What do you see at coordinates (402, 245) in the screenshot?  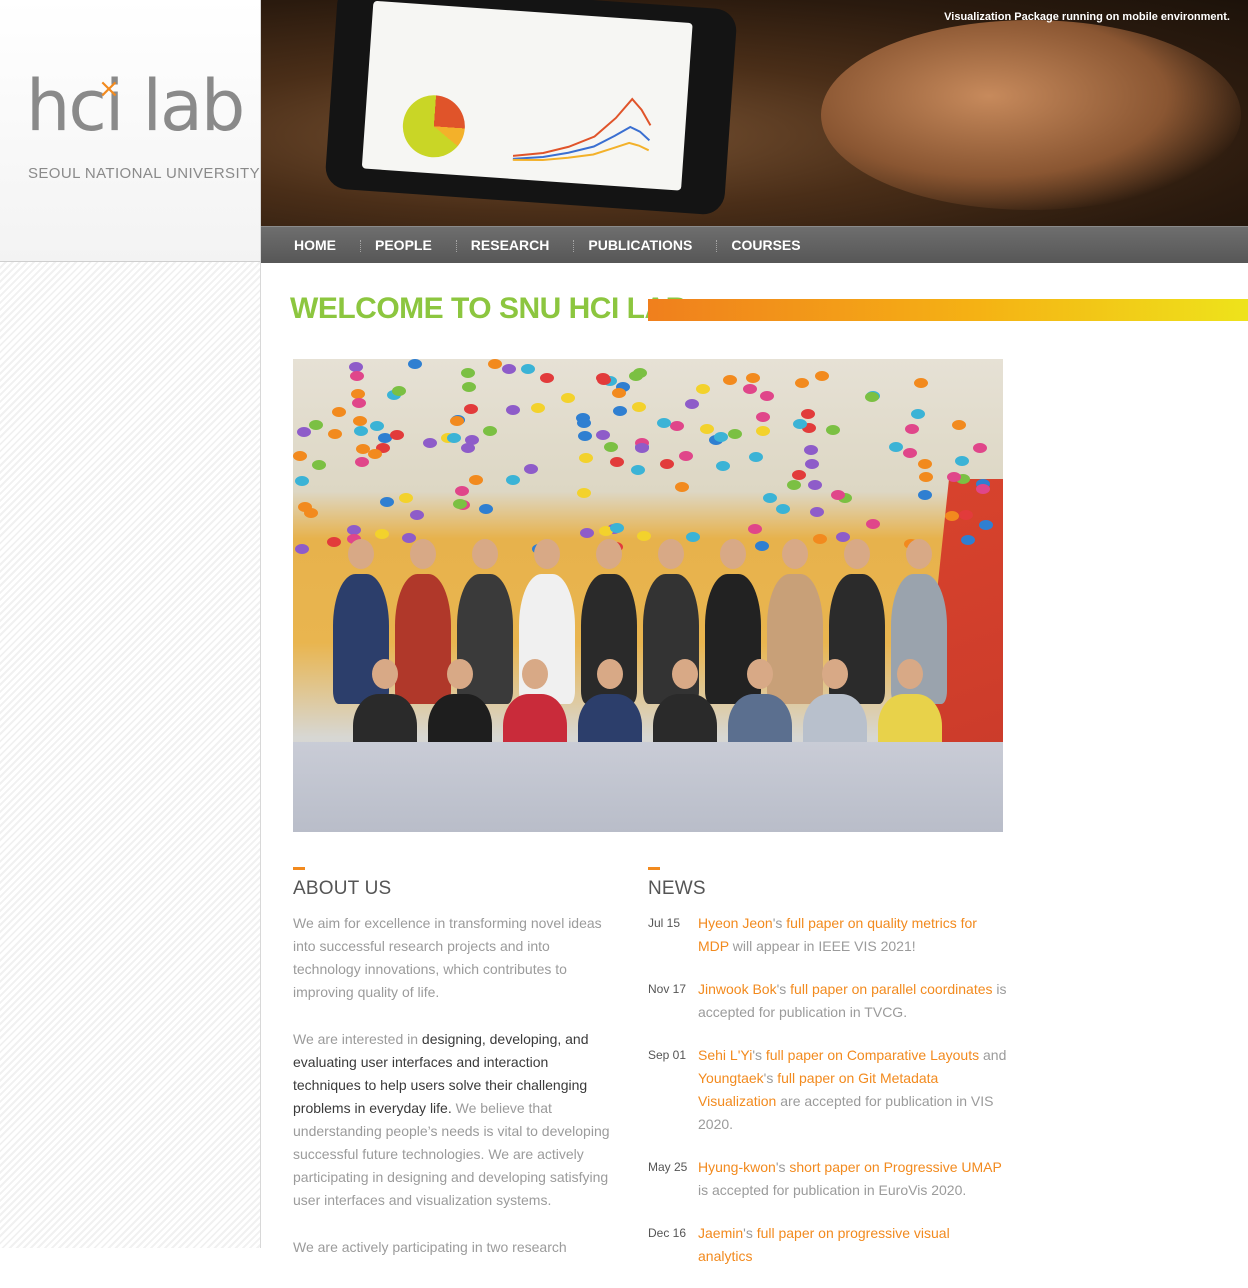 I see `nav-people: PEOPLE` at bounding box center [402, 245].